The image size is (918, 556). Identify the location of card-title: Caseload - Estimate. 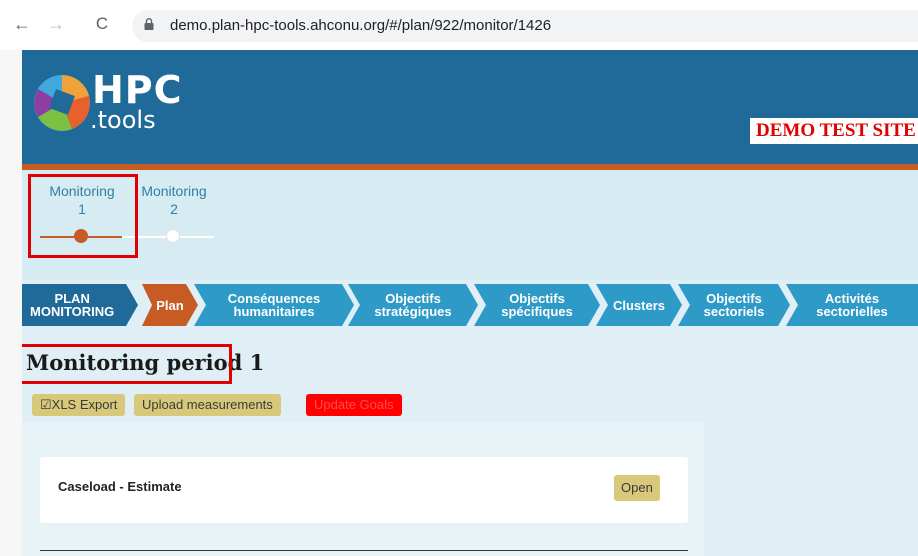
(120, 486).